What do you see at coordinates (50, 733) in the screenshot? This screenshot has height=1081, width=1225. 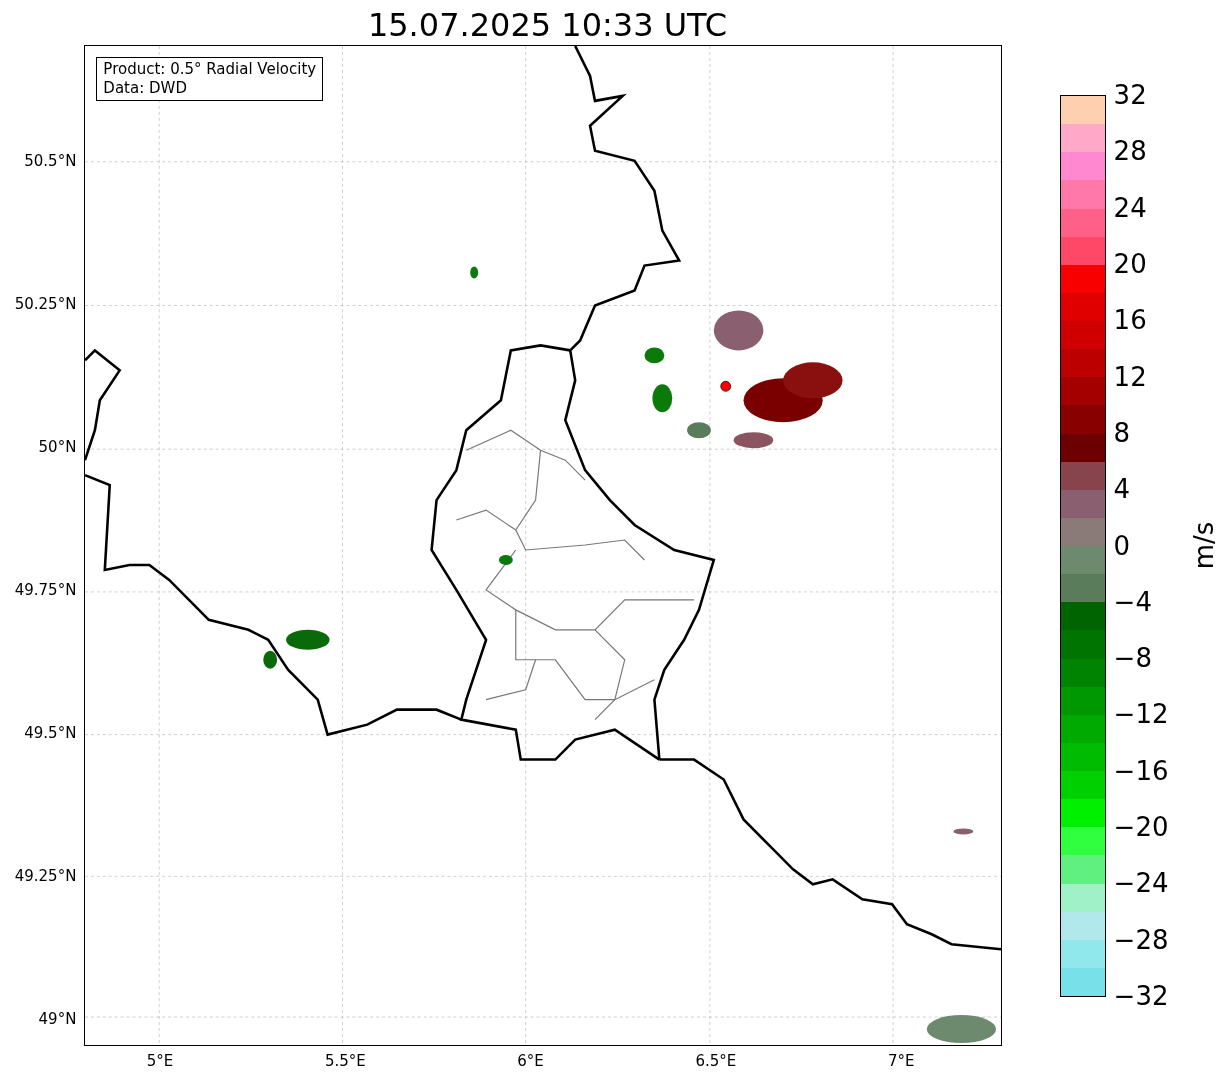 I see `latitude-label: 49.5°N` at bounding box center [50, 733].